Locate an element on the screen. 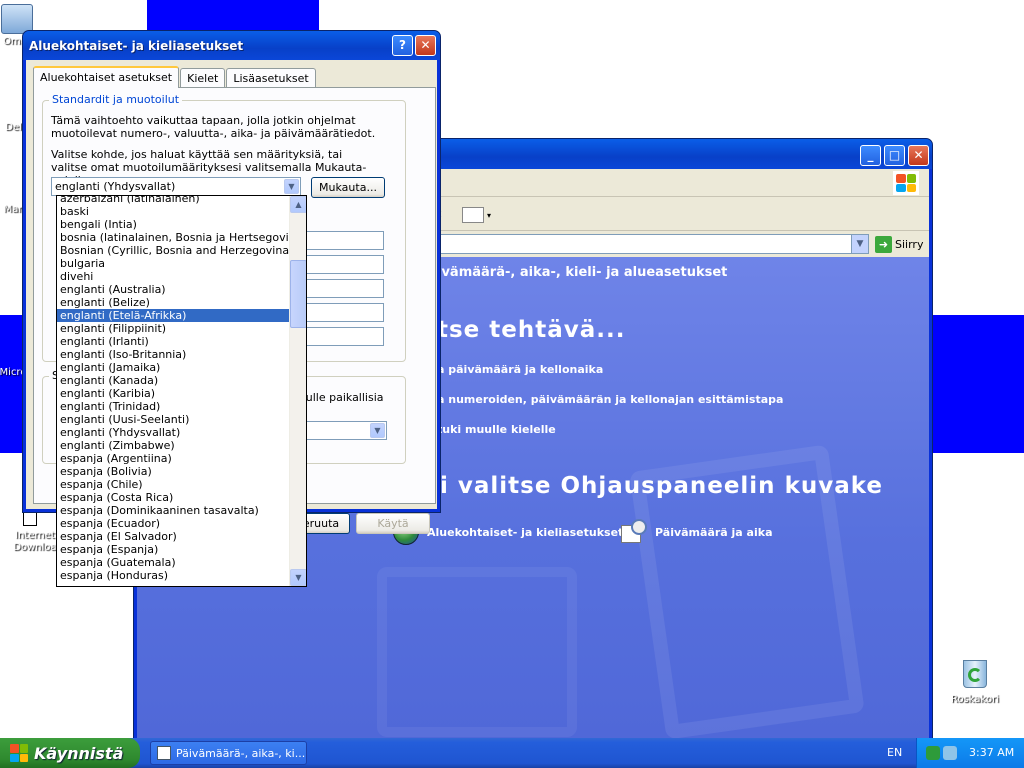  scroll-up-arrow-icon: ▲ is located at coordinates (298, 204).